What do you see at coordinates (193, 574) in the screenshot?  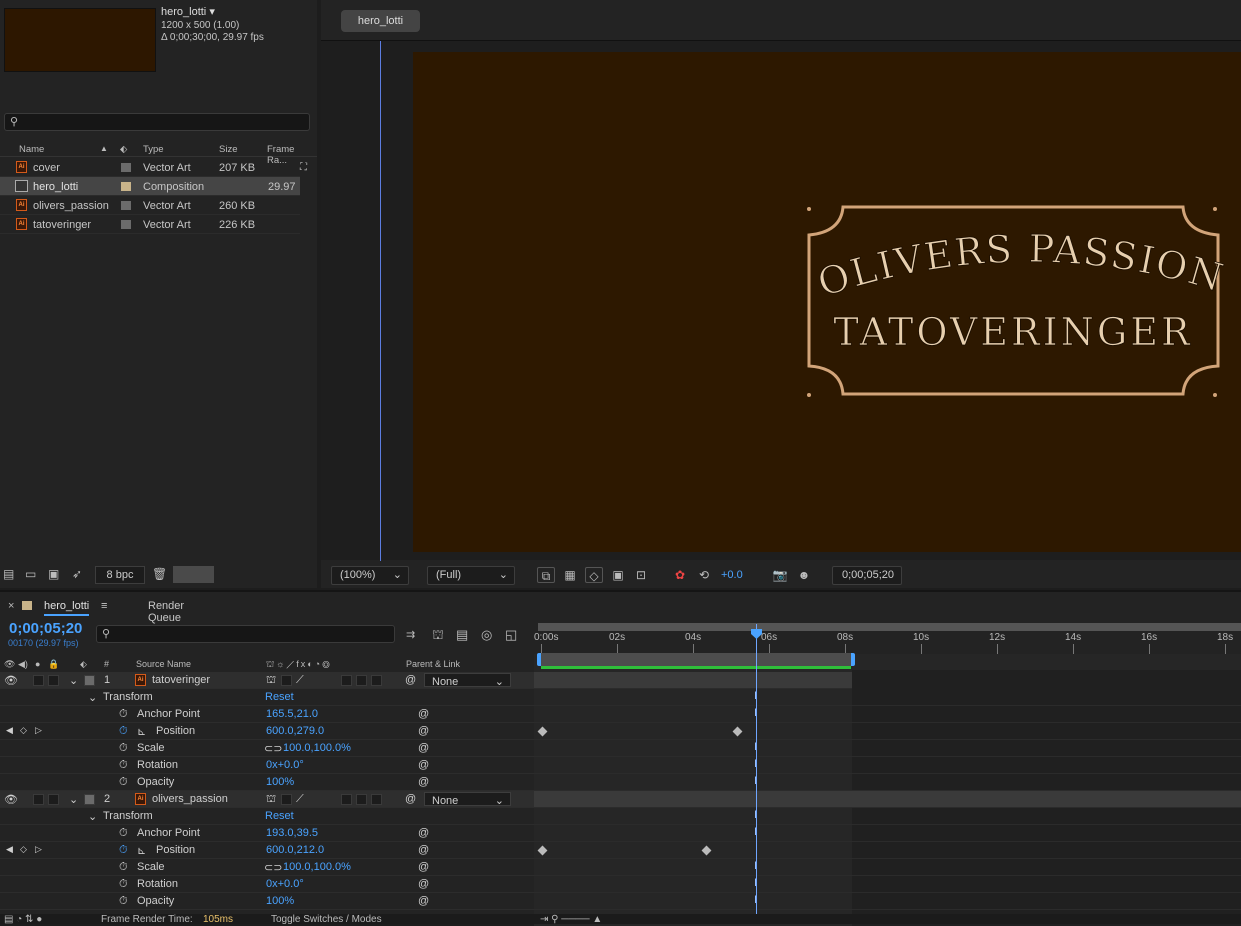 I see `color-swatch` at bounding box center [193, 574].